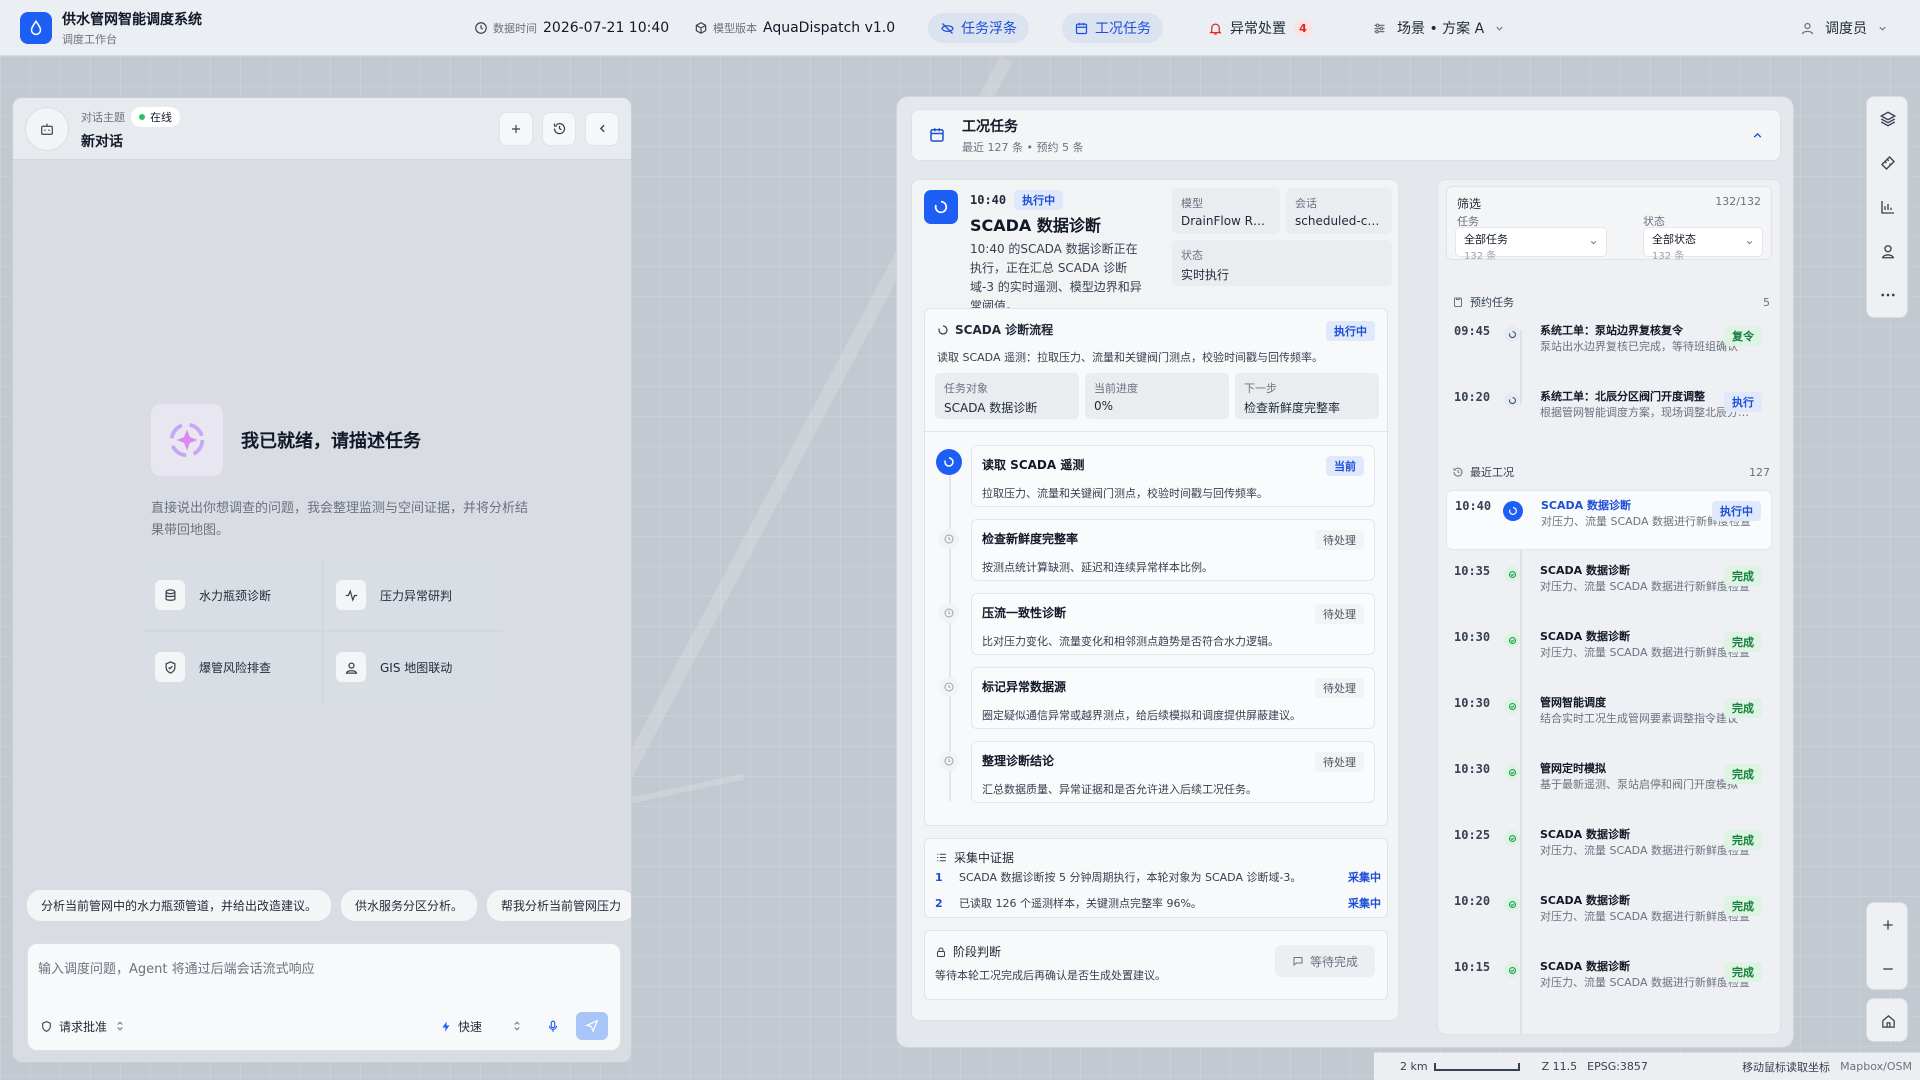 This screenshot has width=1920, height=1080. What do you see at coordinates (553, 1026) in the screenshot?
I see `microphone-button` at bounding box center [553, 1026].